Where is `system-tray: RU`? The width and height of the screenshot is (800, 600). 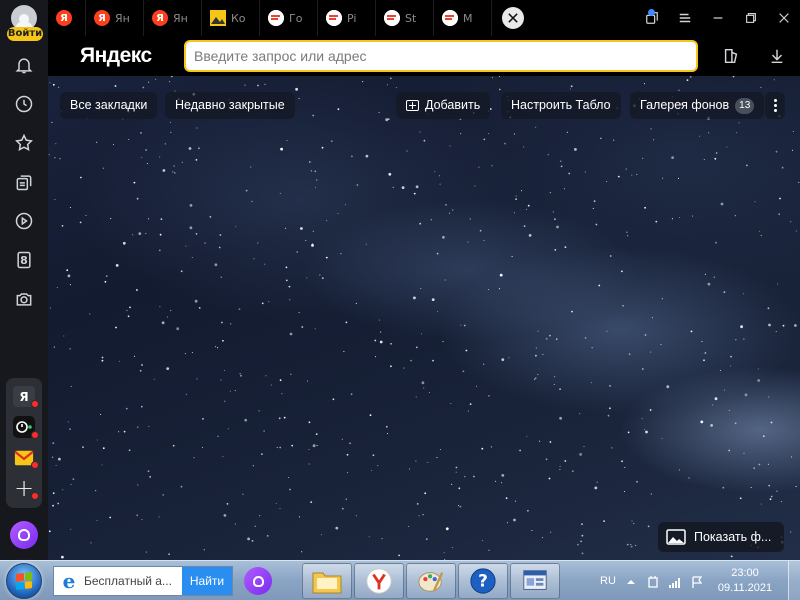 system-tray: RU is located at coordinates (635, 580).